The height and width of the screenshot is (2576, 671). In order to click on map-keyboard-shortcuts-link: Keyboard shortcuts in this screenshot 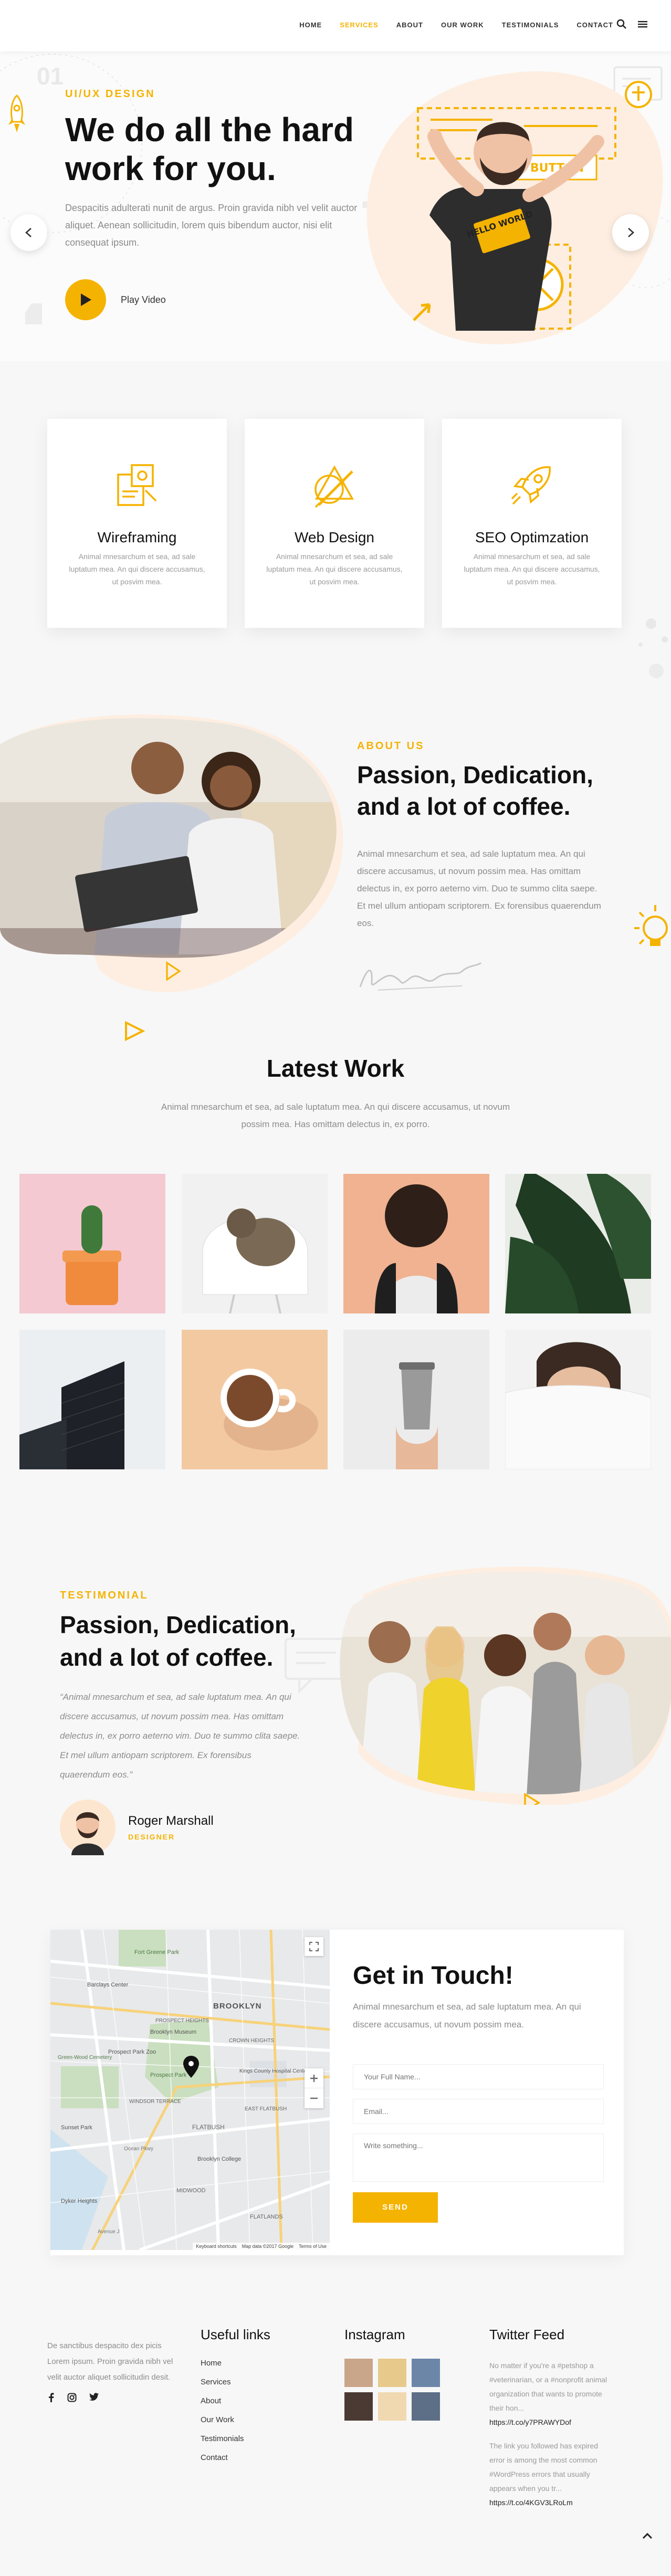, I will do `click(216, 2246)`.